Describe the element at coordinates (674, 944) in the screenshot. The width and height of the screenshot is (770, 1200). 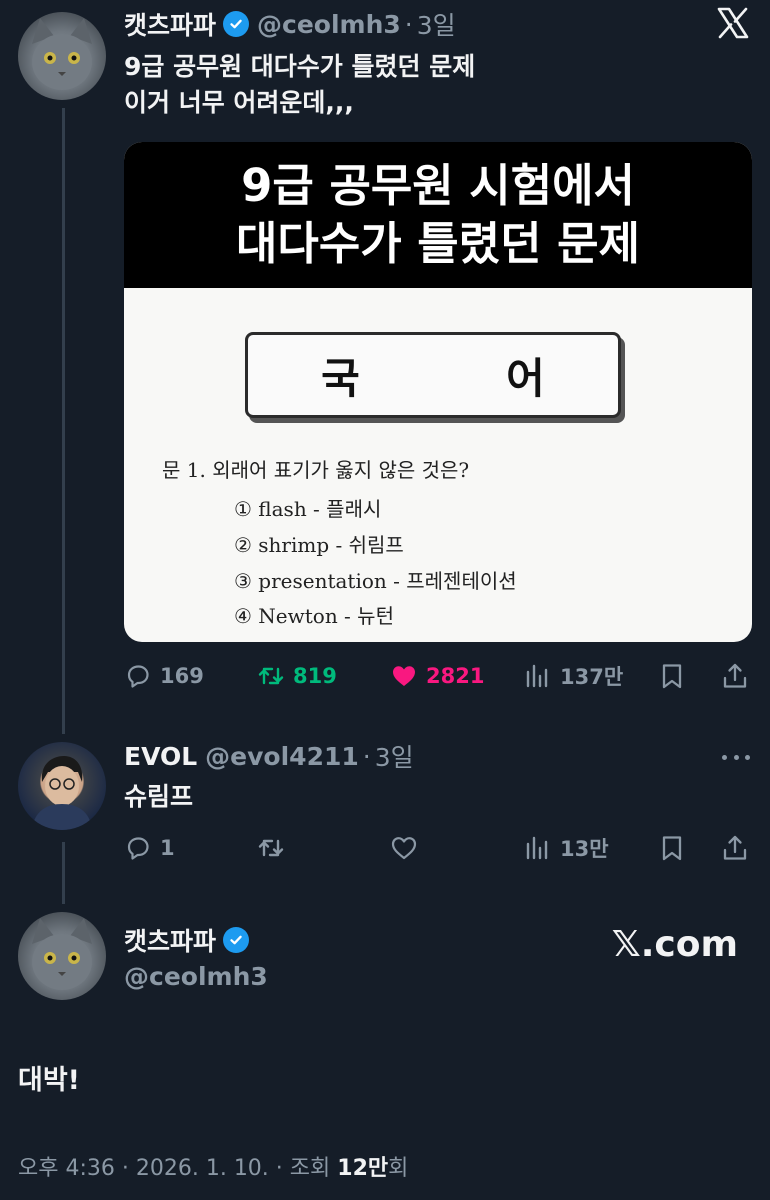
I see `x-com-watermark: 𝕏.com` at that location.